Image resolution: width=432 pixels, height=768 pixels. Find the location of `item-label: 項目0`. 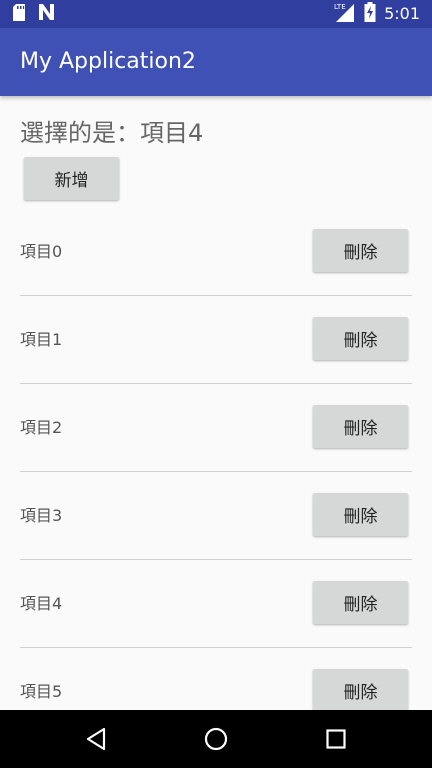

item-label: 項目0 is located at coordinates (41, 251).